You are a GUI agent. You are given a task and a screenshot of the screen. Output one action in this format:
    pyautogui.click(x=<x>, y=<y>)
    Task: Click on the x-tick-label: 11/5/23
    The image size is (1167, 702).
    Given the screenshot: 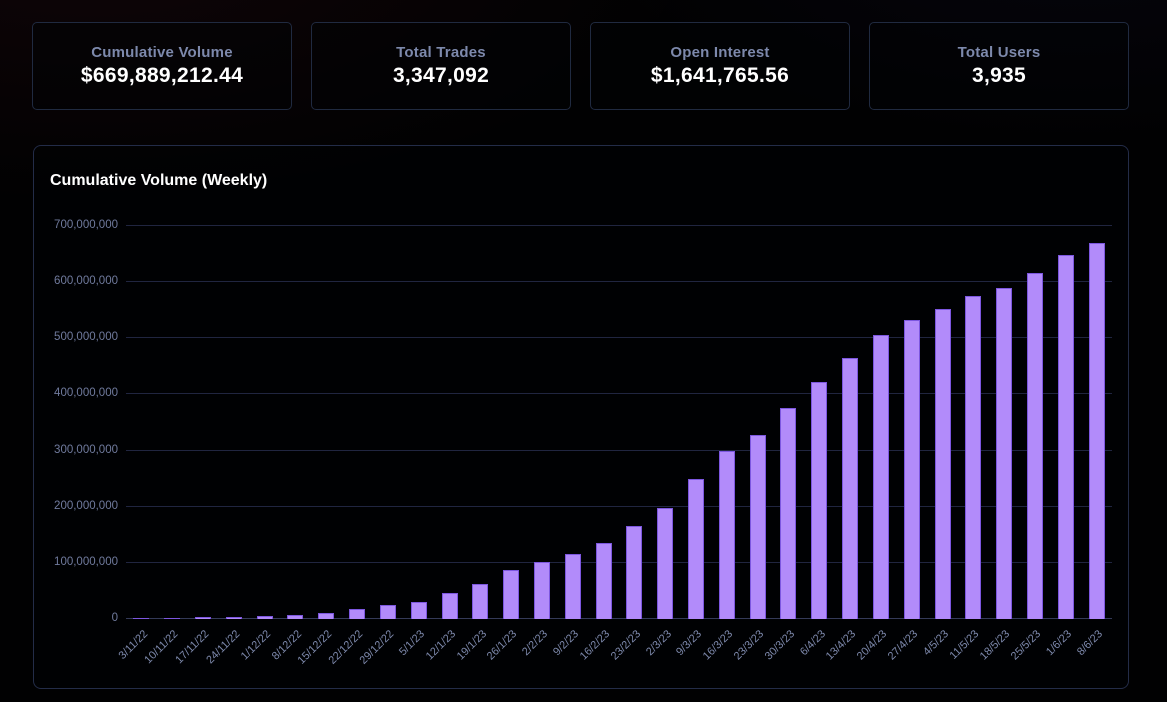 What is the action you would take?
    pyautogui.click(x=964, y=645)
    